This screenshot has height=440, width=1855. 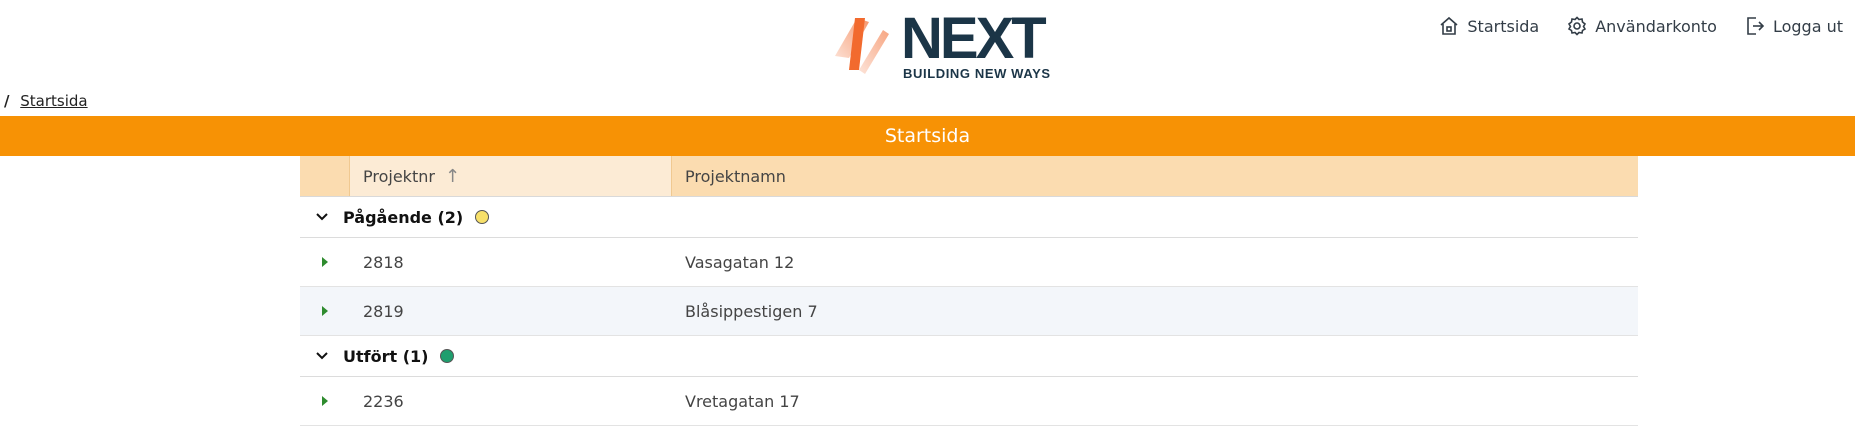 What do you see at coordinates (969, 311) in the screenshot?
I see `table-row: 2819 Blåsippestigen 7` at bounding box center [969, 311].